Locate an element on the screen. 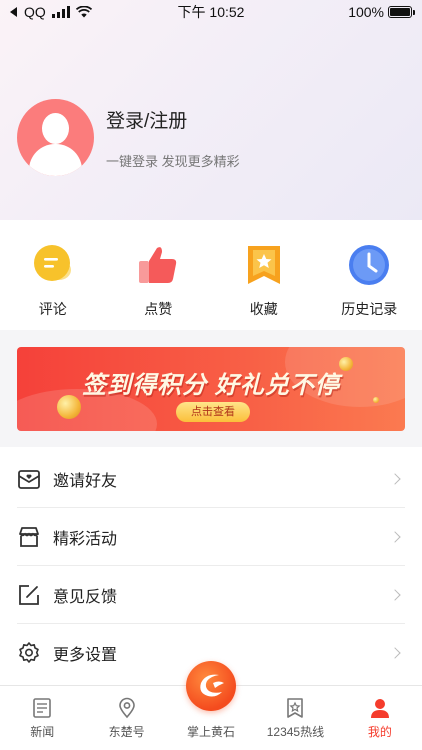 The image size is (422, 750). invite-icon is located at coordinates (29, 479).